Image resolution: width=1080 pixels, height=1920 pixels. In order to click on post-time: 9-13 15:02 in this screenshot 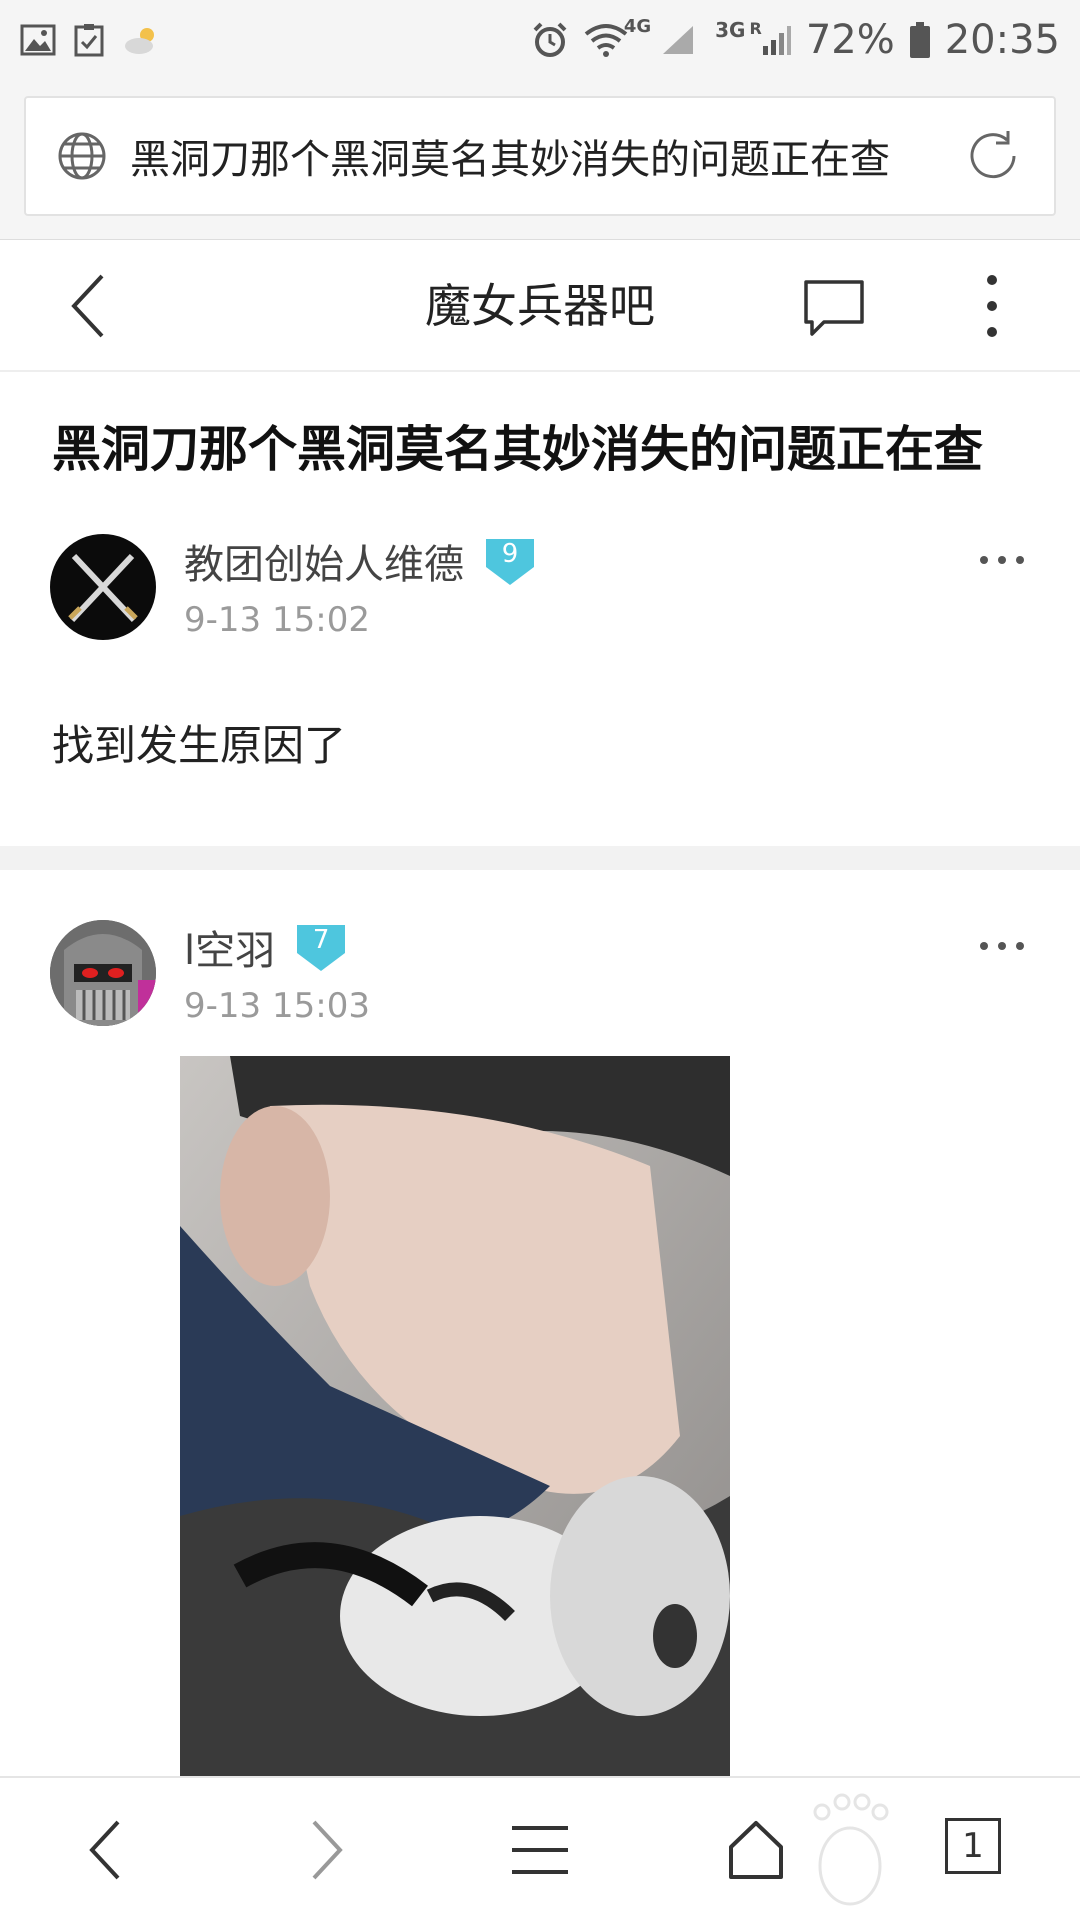, I will do `click(277, 620)`.